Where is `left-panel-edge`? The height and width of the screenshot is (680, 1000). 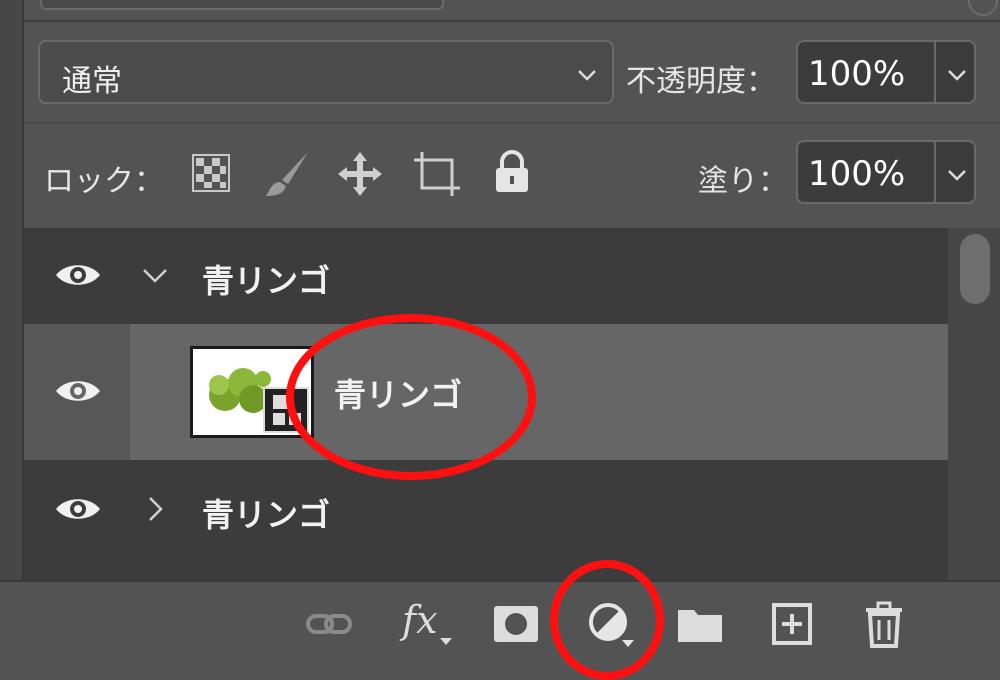 left-panel-edge is located at coordinates (12, 332).